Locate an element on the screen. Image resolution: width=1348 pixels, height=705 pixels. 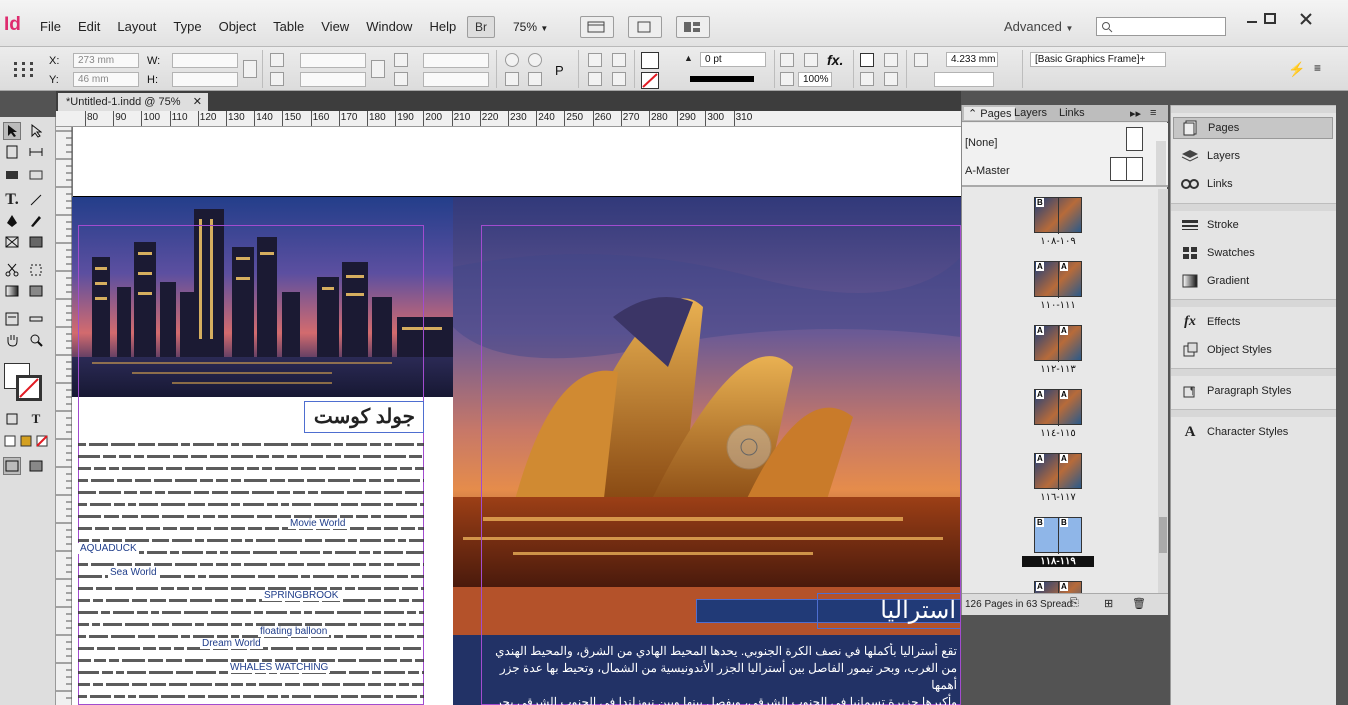
spread-item: B B ١١٩-١١٨ is located at coordinates (1060, 544).